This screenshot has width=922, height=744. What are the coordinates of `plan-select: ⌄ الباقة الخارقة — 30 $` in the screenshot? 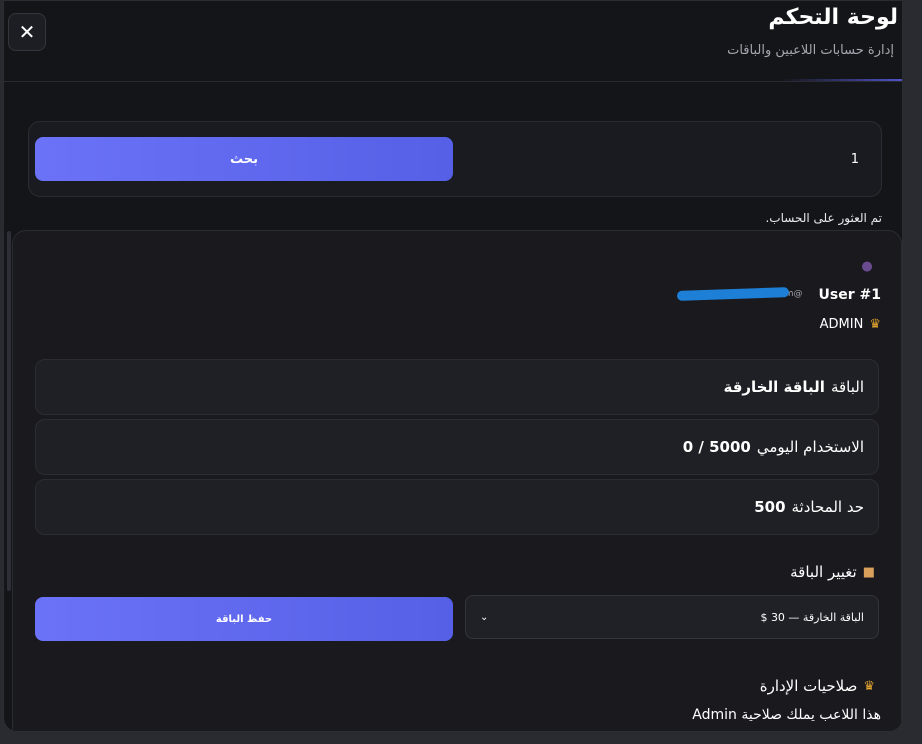 It's located at (672, 617).